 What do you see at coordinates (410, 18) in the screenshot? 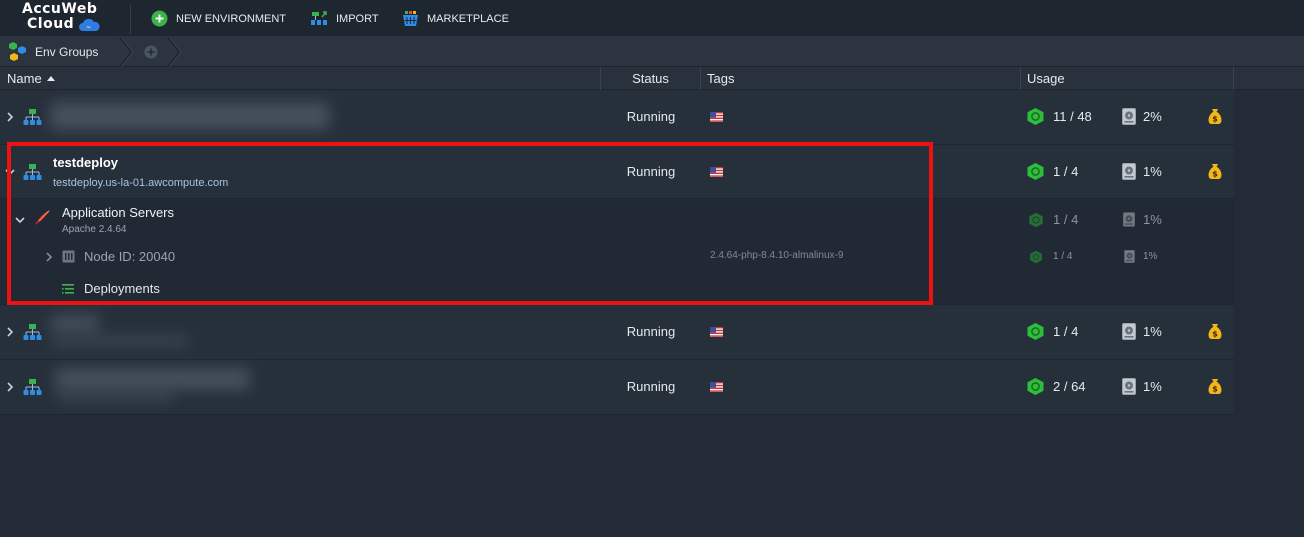
I see `basket-icon` at bounding box center [410, 18].